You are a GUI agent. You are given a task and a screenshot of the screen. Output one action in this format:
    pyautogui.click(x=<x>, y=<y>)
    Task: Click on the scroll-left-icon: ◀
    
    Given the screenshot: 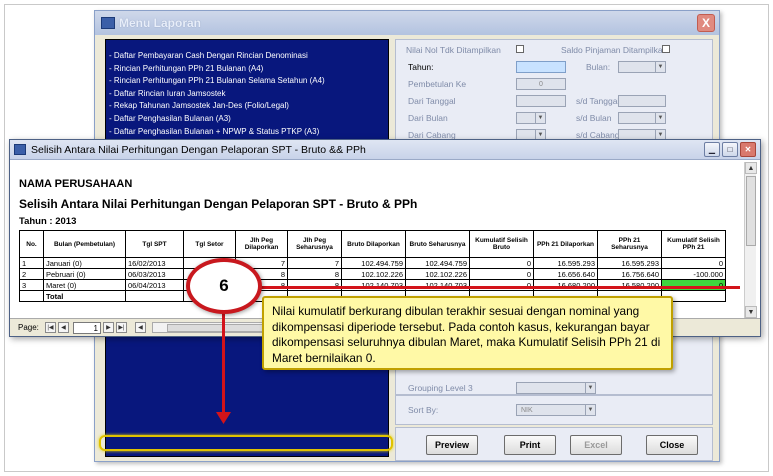 What is the action you would take?
    pyautogui.click(x=140, y=327)
    